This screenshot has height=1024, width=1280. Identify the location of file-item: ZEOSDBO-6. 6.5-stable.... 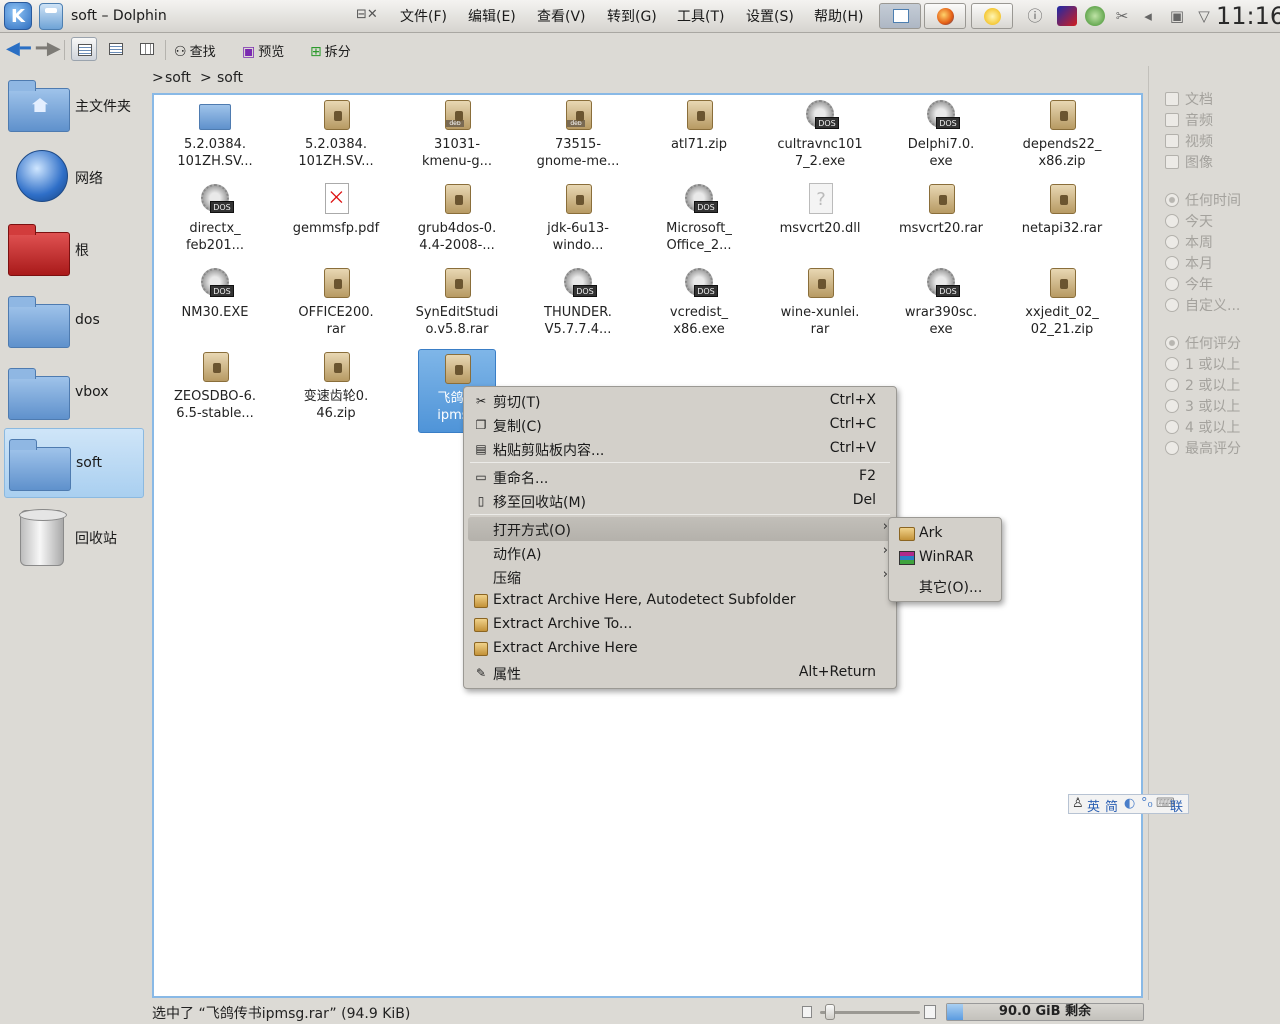
(215, 390).